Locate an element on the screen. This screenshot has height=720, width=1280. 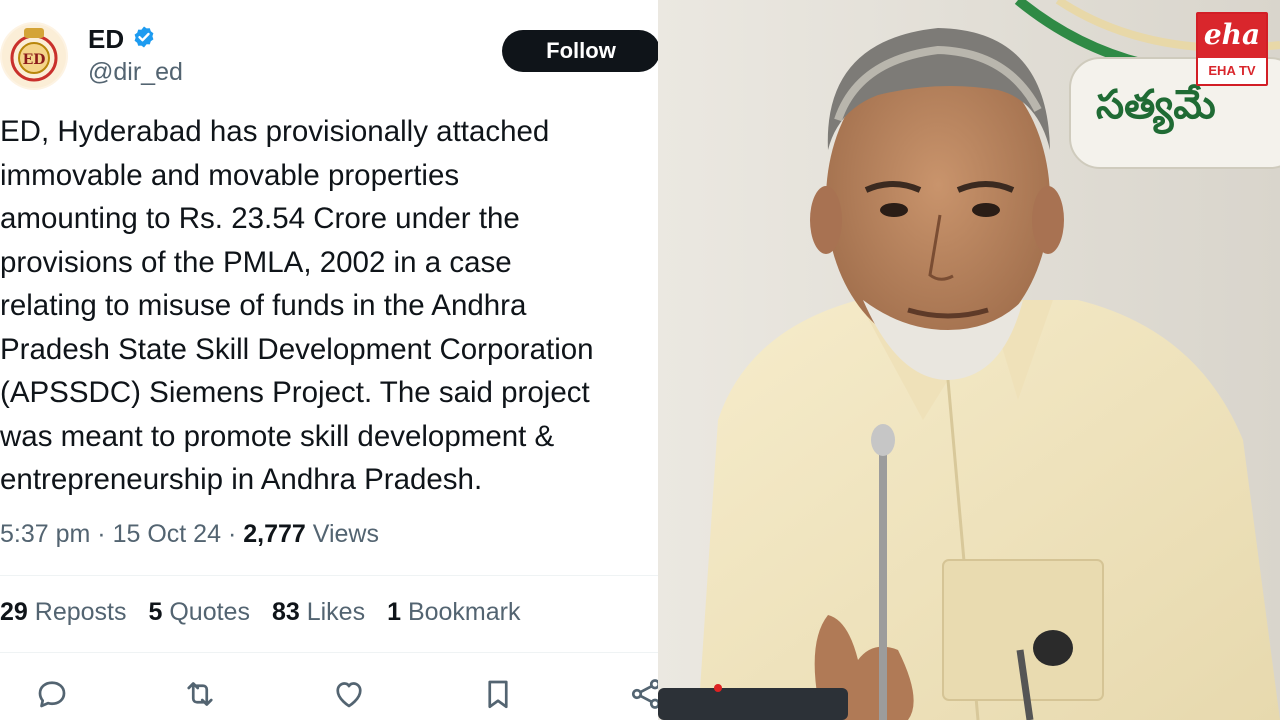
reply-icon is located at coordinates (52, 694).